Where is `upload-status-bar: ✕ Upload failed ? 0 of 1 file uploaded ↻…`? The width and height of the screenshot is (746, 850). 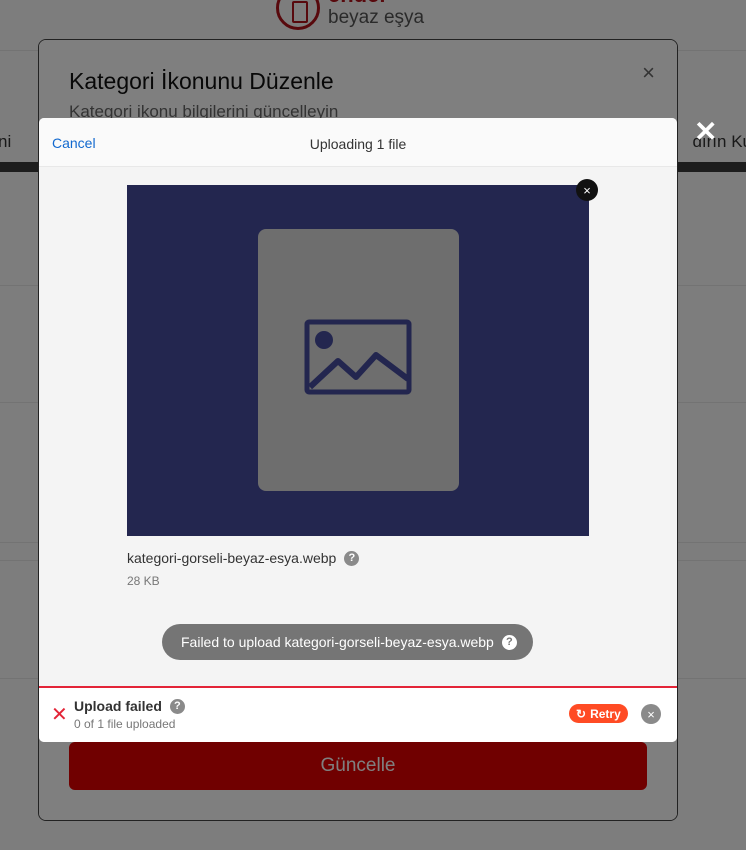 upload-status-bar: ✕ Upload failed ? 0 of 1 file uploaded ↻… is located at coordinates (358, 714).